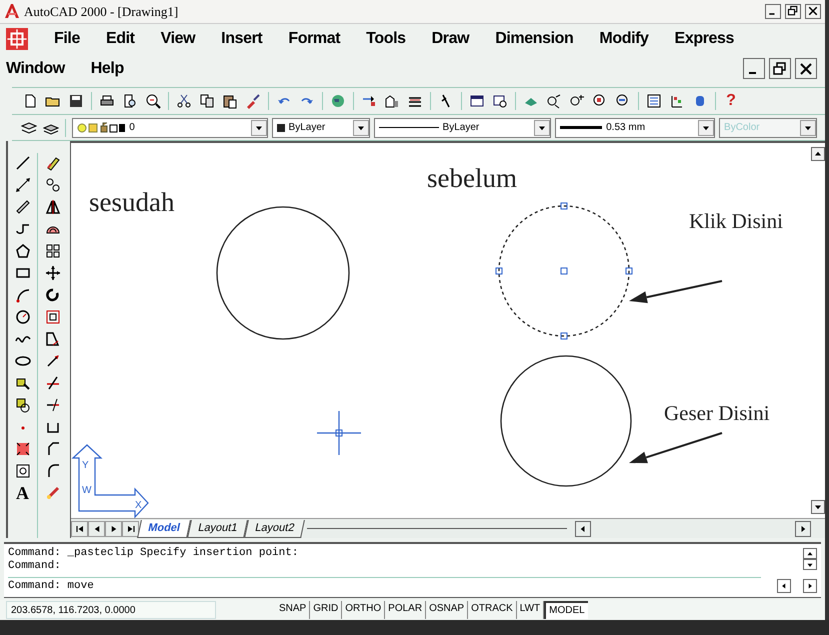 The height and width of the screenshot is (635, 829). What do you see at coordinates (624, 38) in the screenshot?
I see `menu-item: Modify` at bounding box center [624, 38].